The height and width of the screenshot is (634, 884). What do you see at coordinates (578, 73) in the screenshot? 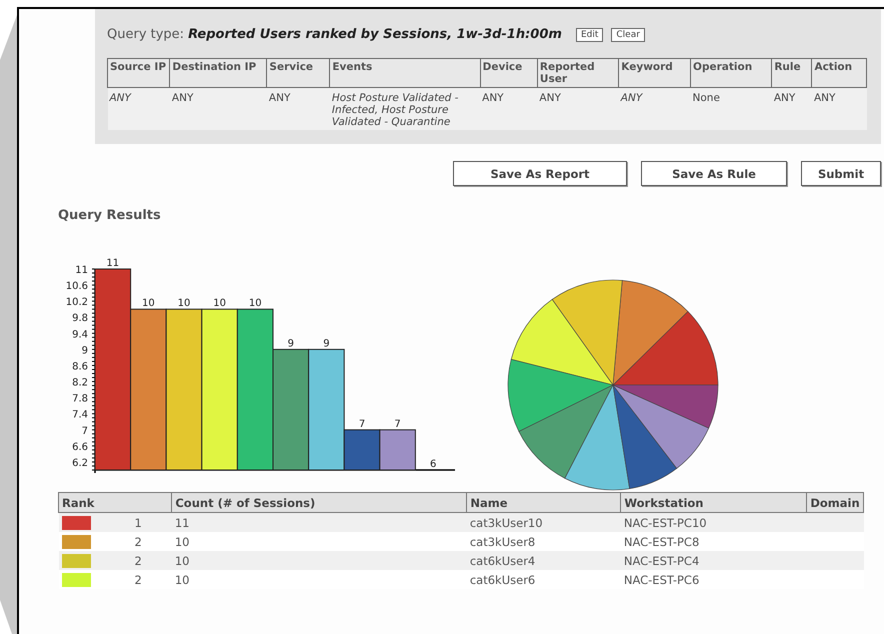
I see `column-header: Reported User` at bounding box center [578, 73].